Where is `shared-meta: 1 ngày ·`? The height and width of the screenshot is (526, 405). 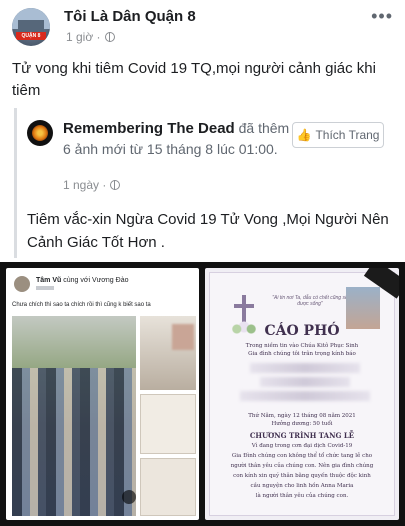
shared-meta: 1 ngày · is located at coordinates (92, 185).